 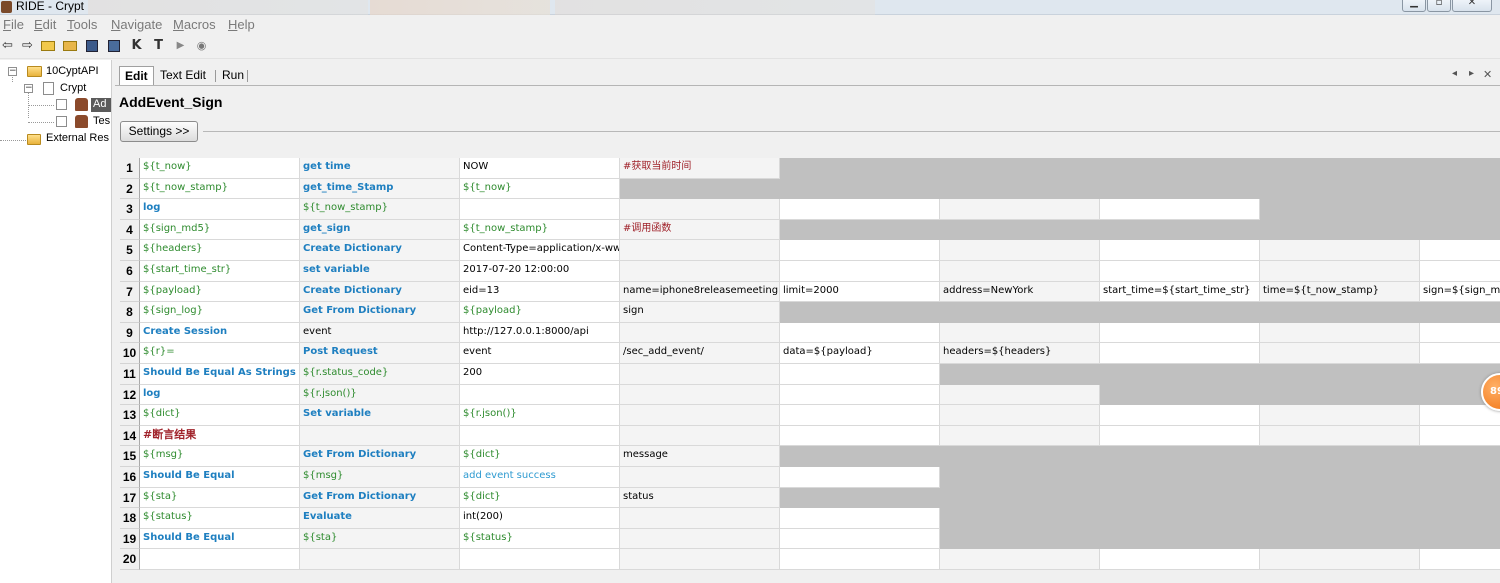 I want to click on grid-cell: ${msg}, so click(x=380, y=477).